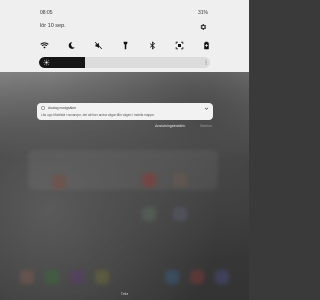 The height and width of the screenshot is (300, 320). I want to click on flashlight-tile, so click(125, 45).